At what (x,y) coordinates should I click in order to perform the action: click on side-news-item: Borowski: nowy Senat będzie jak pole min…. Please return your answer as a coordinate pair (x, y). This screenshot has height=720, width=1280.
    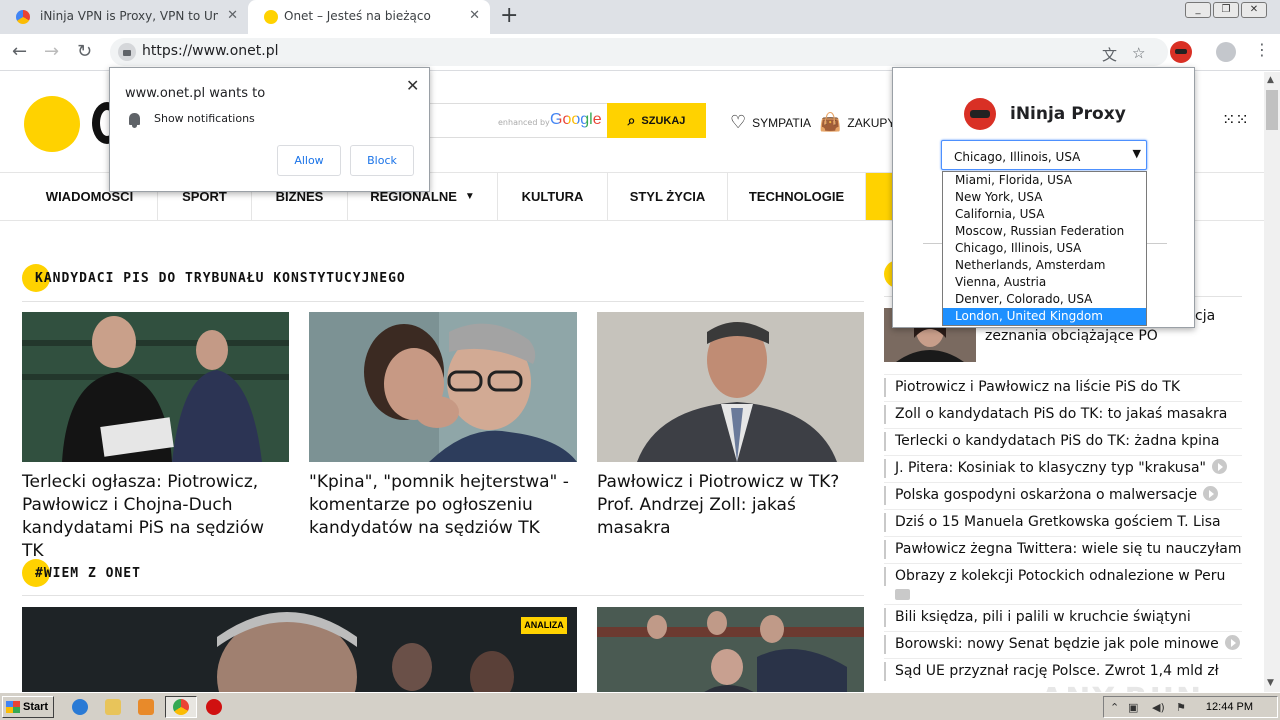
    Looking at the image, I should click on (1063, 644).